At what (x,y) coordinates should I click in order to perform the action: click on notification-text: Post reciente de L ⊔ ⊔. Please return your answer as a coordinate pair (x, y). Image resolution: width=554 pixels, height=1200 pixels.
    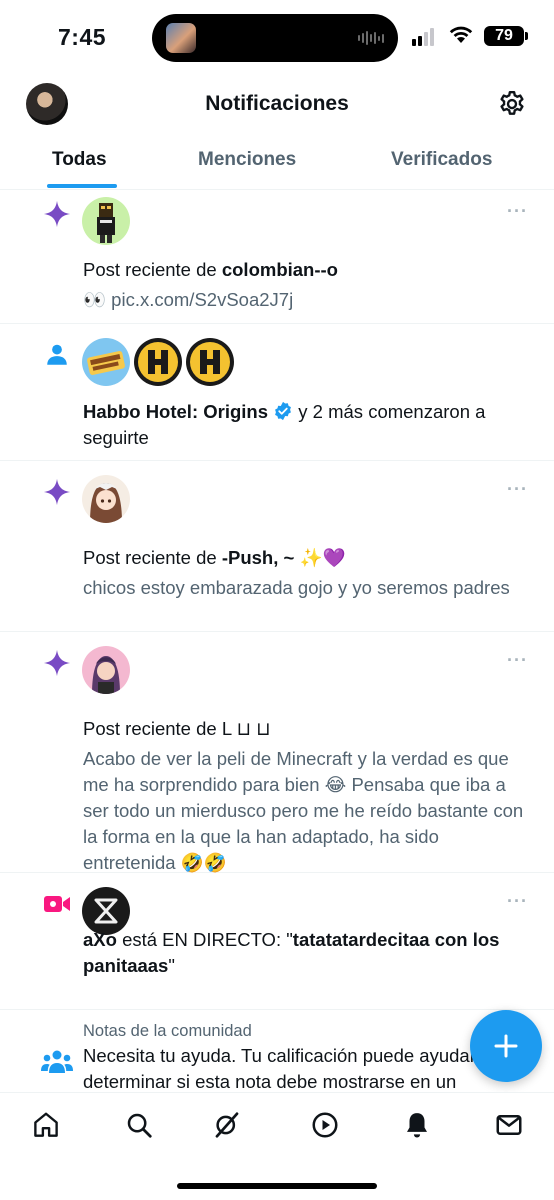
    Looking at the image, I should click on (177, 728).